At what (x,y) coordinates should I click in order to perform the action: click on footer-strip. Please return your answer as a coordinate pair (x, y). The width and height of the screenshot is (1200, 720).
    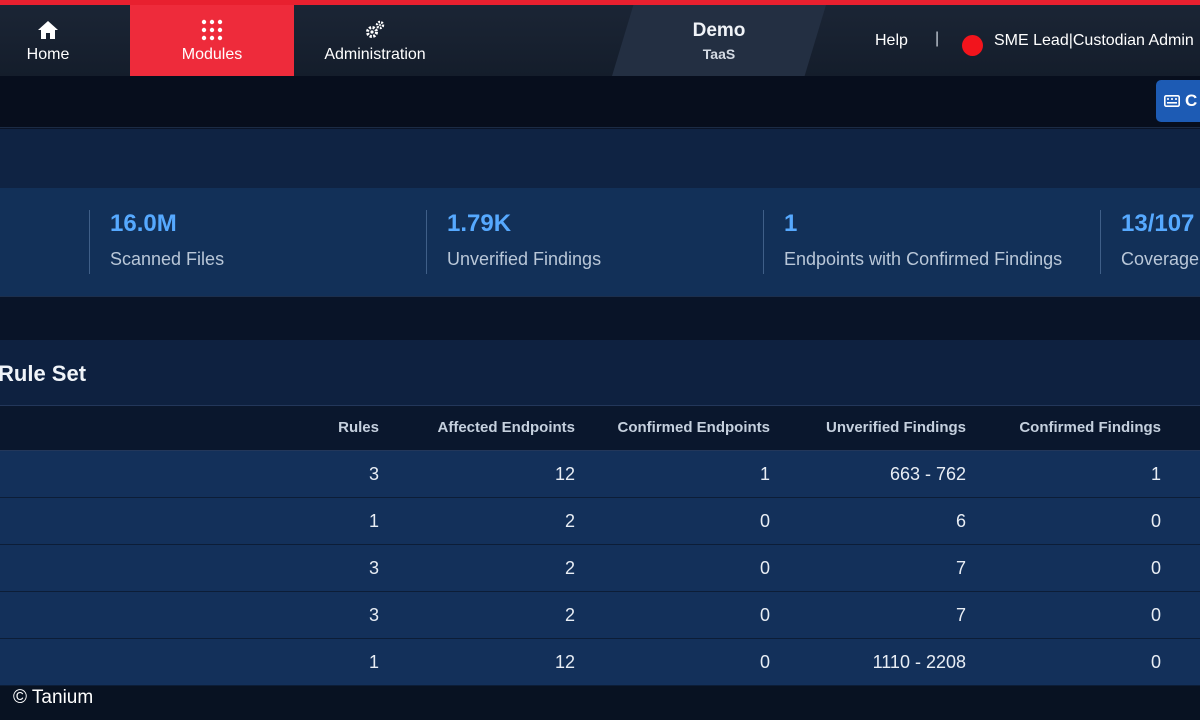
    Looking at the image, I should click on (600, 703).